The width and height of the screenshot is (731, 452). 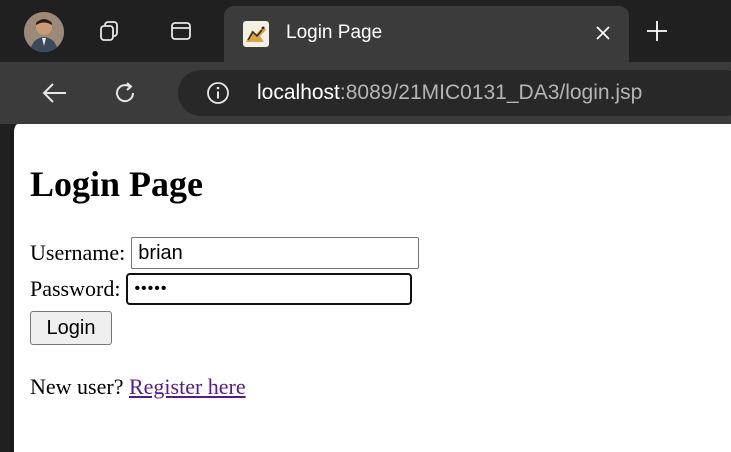 I want to click on address-bar: localhost:8089/21MIC0131_DA3/login.jsp, so click(x=454, y=93).